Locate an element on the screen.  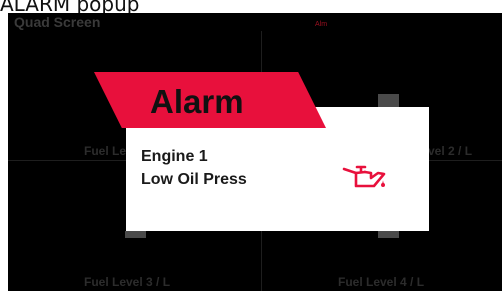
oil-can-icon is located at coordinates (364, 176).